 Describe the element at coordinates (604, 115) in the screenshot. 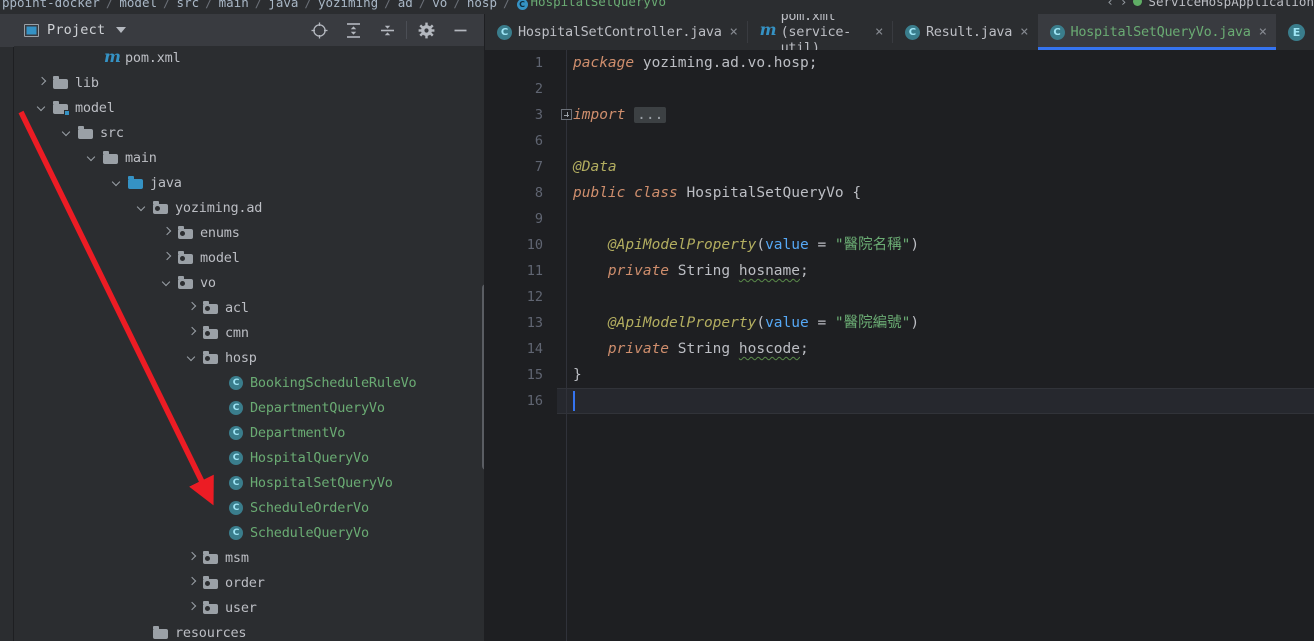

I see `code-token: import` at that location.